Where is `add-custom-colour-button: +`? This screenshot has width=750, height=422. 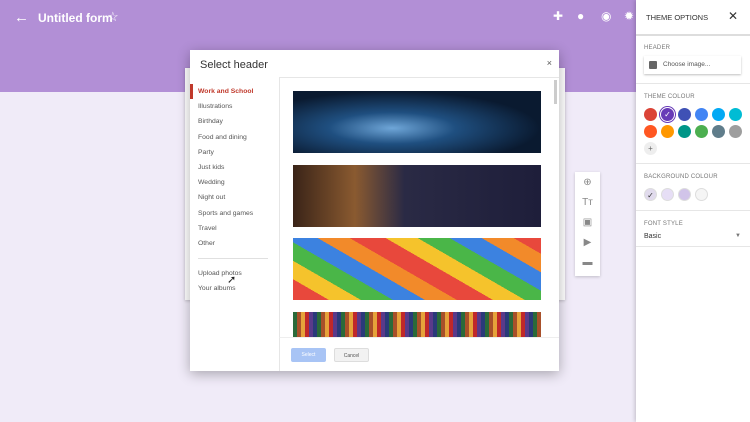 add-custom-colour-button: + is located at coordinates (650, 148).